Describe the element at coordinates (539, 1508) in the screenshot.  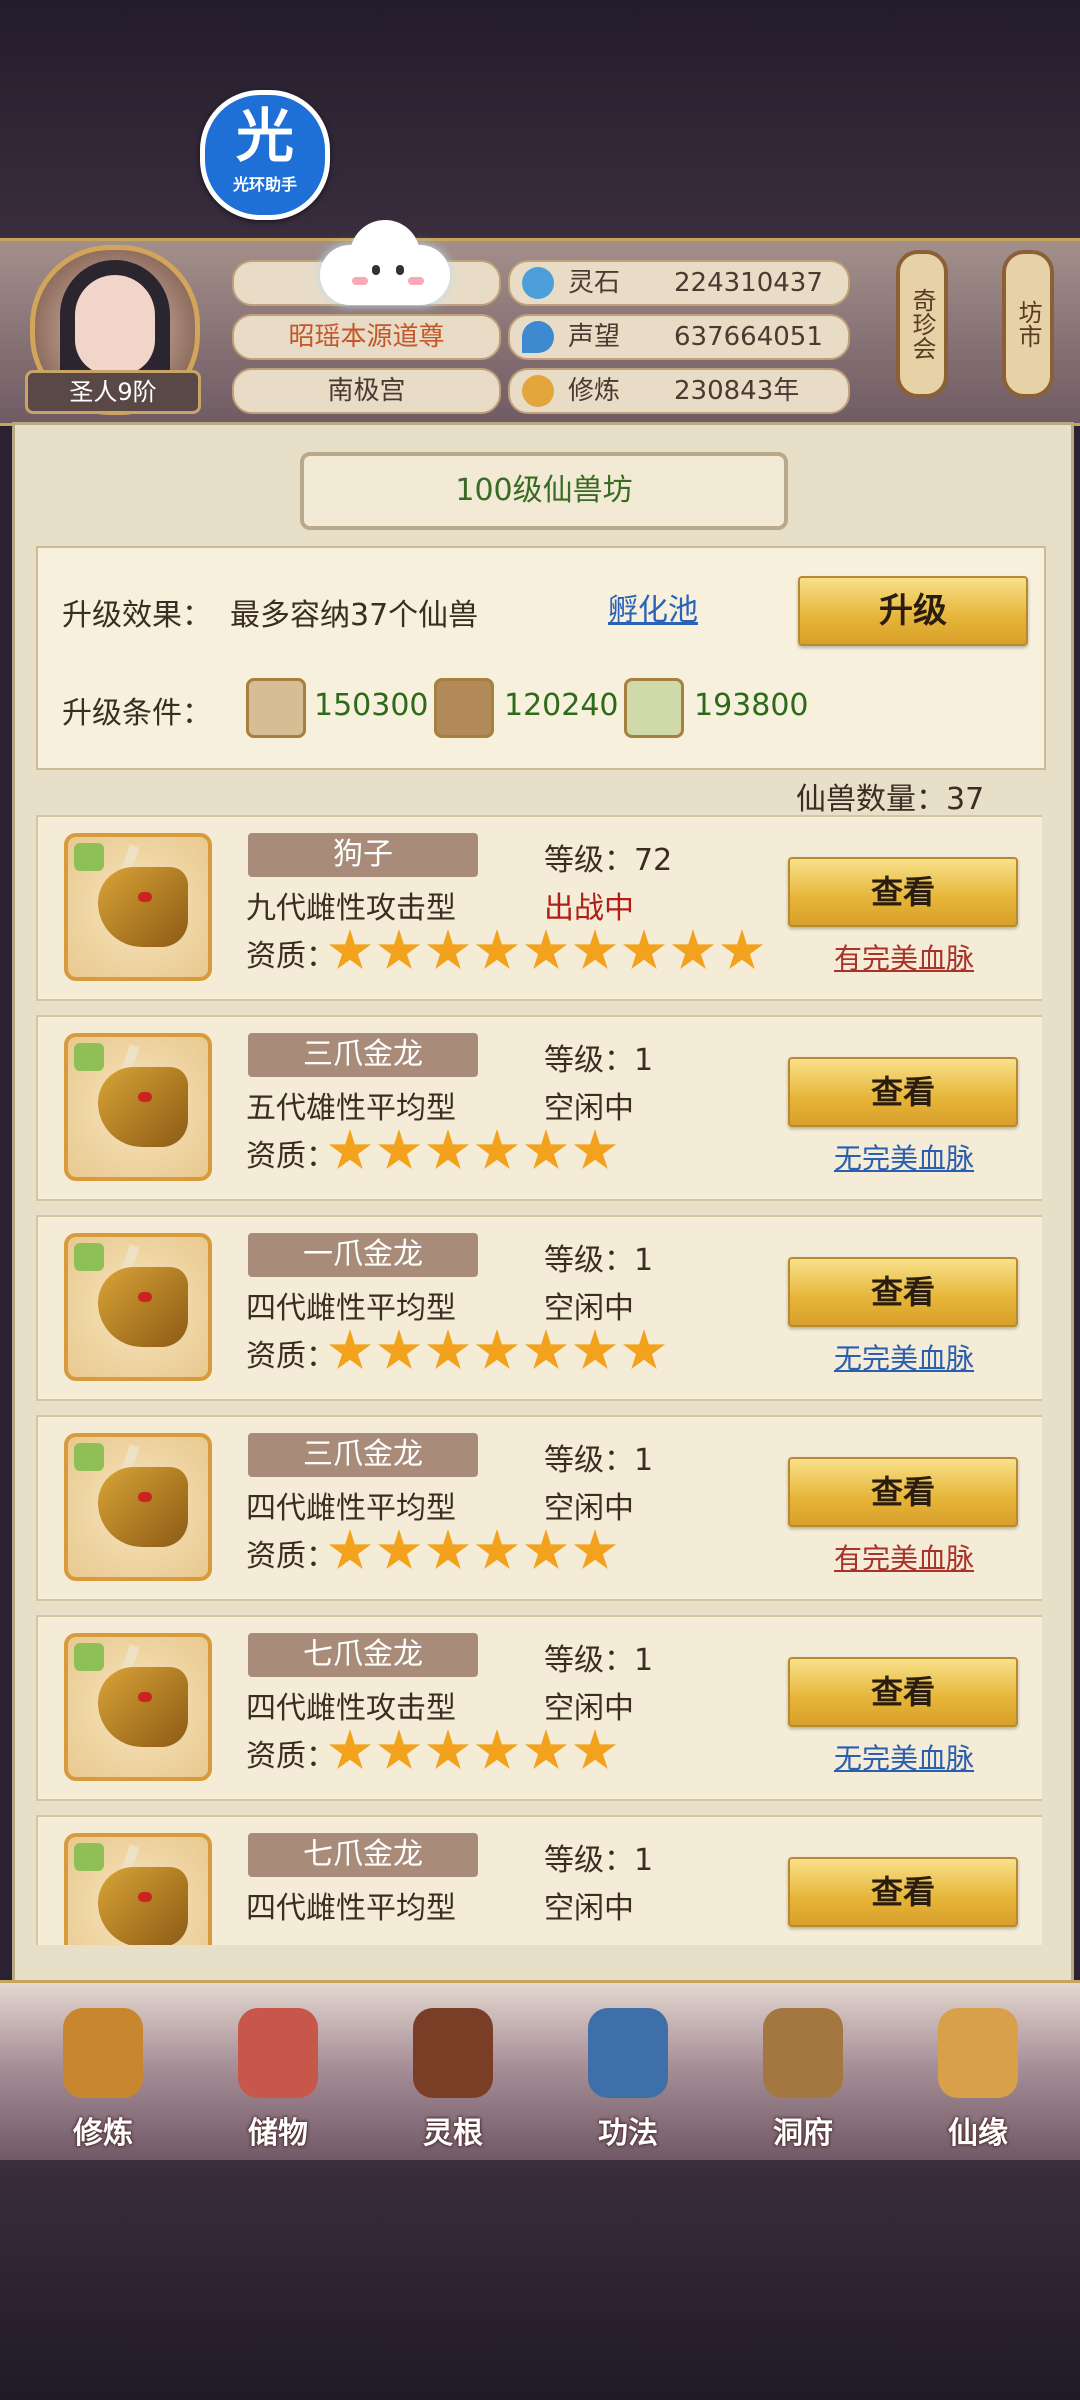
I see `beast-card: 三爪金龙 等级：1 四代雌性平均型 空闲中 资质： 查看 有完美血脉` at that location.